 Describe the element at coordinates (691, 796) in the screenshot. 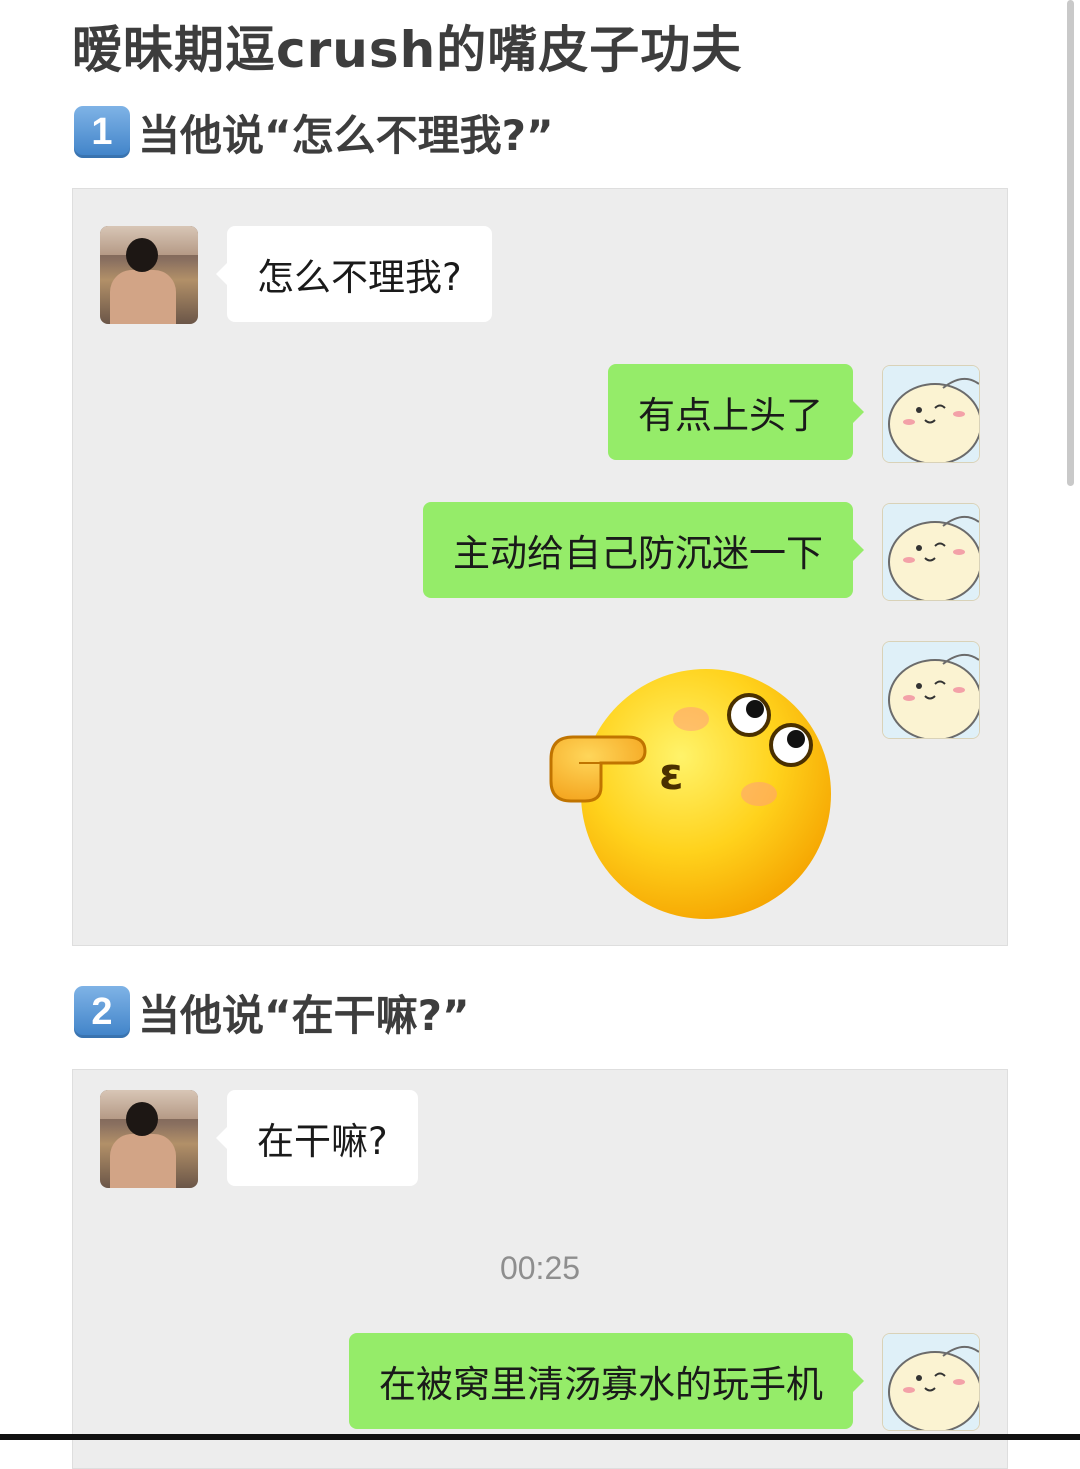

I see `pointing-thinking-emoji-icon: ɛ` at that location.